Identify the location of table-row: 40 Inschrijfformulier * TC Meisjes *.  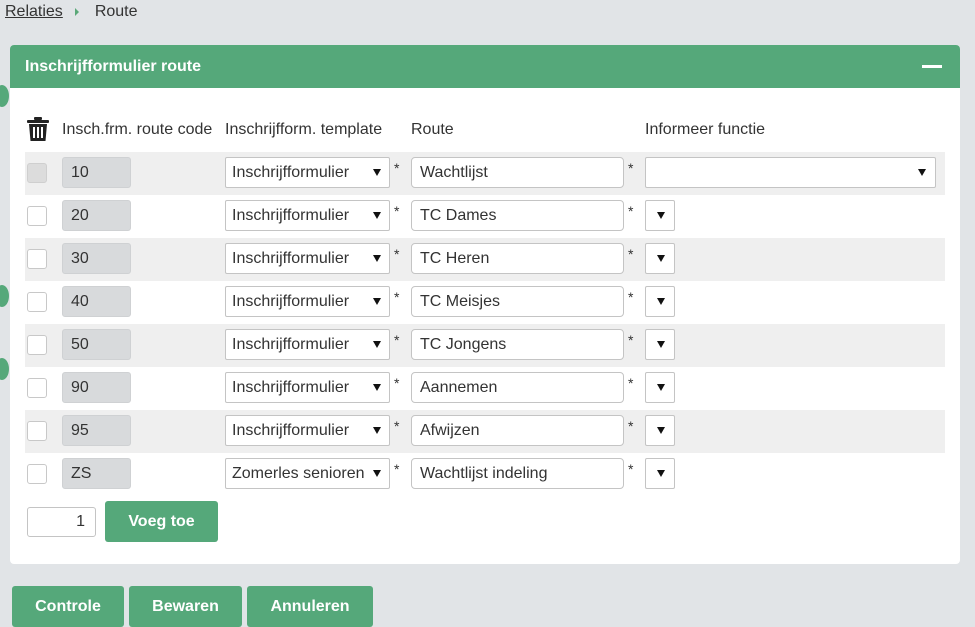
(485, 302).